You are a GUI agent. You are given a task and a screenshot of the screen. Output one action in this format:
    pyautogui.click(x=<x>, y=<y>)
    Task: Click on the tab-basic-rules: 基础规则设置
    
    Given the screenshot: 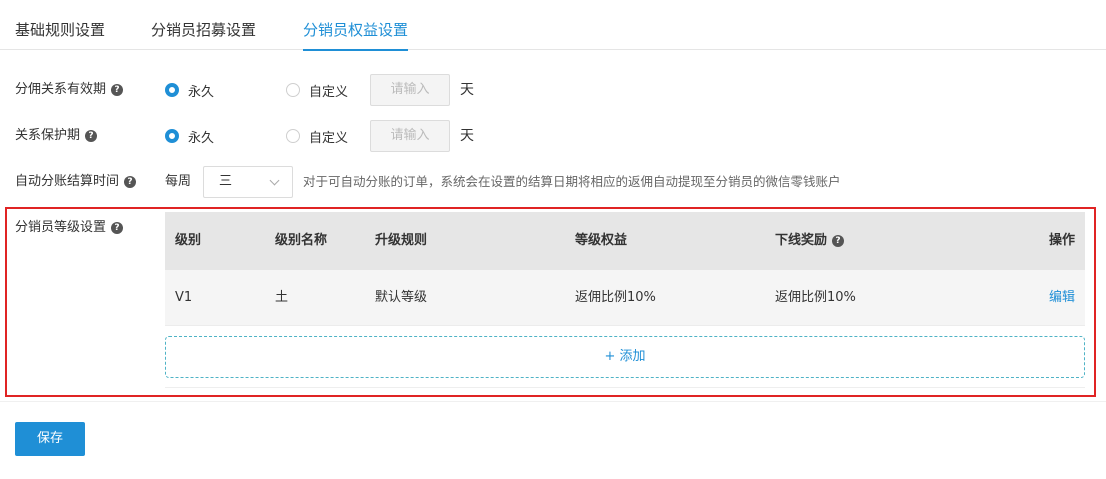 What is the action you would take?
    pyautogui.click(x=60, y=35)
    